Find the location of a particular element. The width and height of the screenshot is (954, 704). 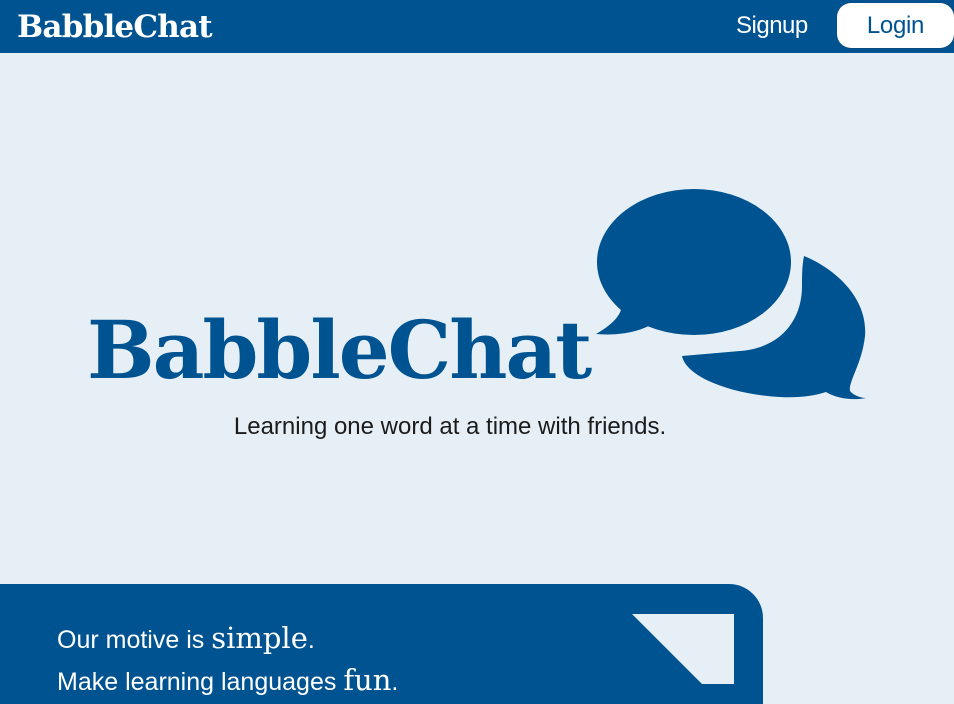

chat-bubbles-icon is located at coordinates (728, 293).